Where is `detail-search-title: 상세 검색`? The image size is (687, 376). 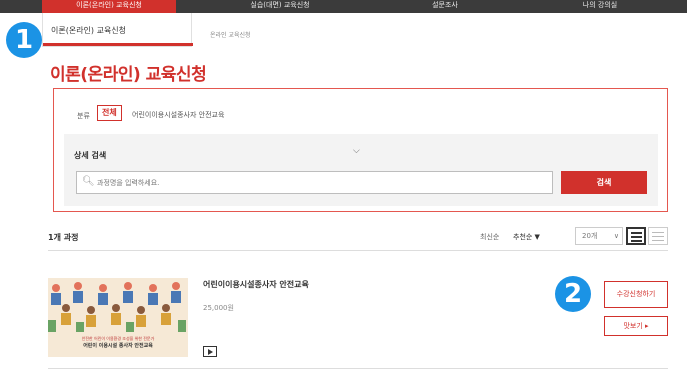
detail-search-title: 상세 검색 is located at coordinates (90, 155).